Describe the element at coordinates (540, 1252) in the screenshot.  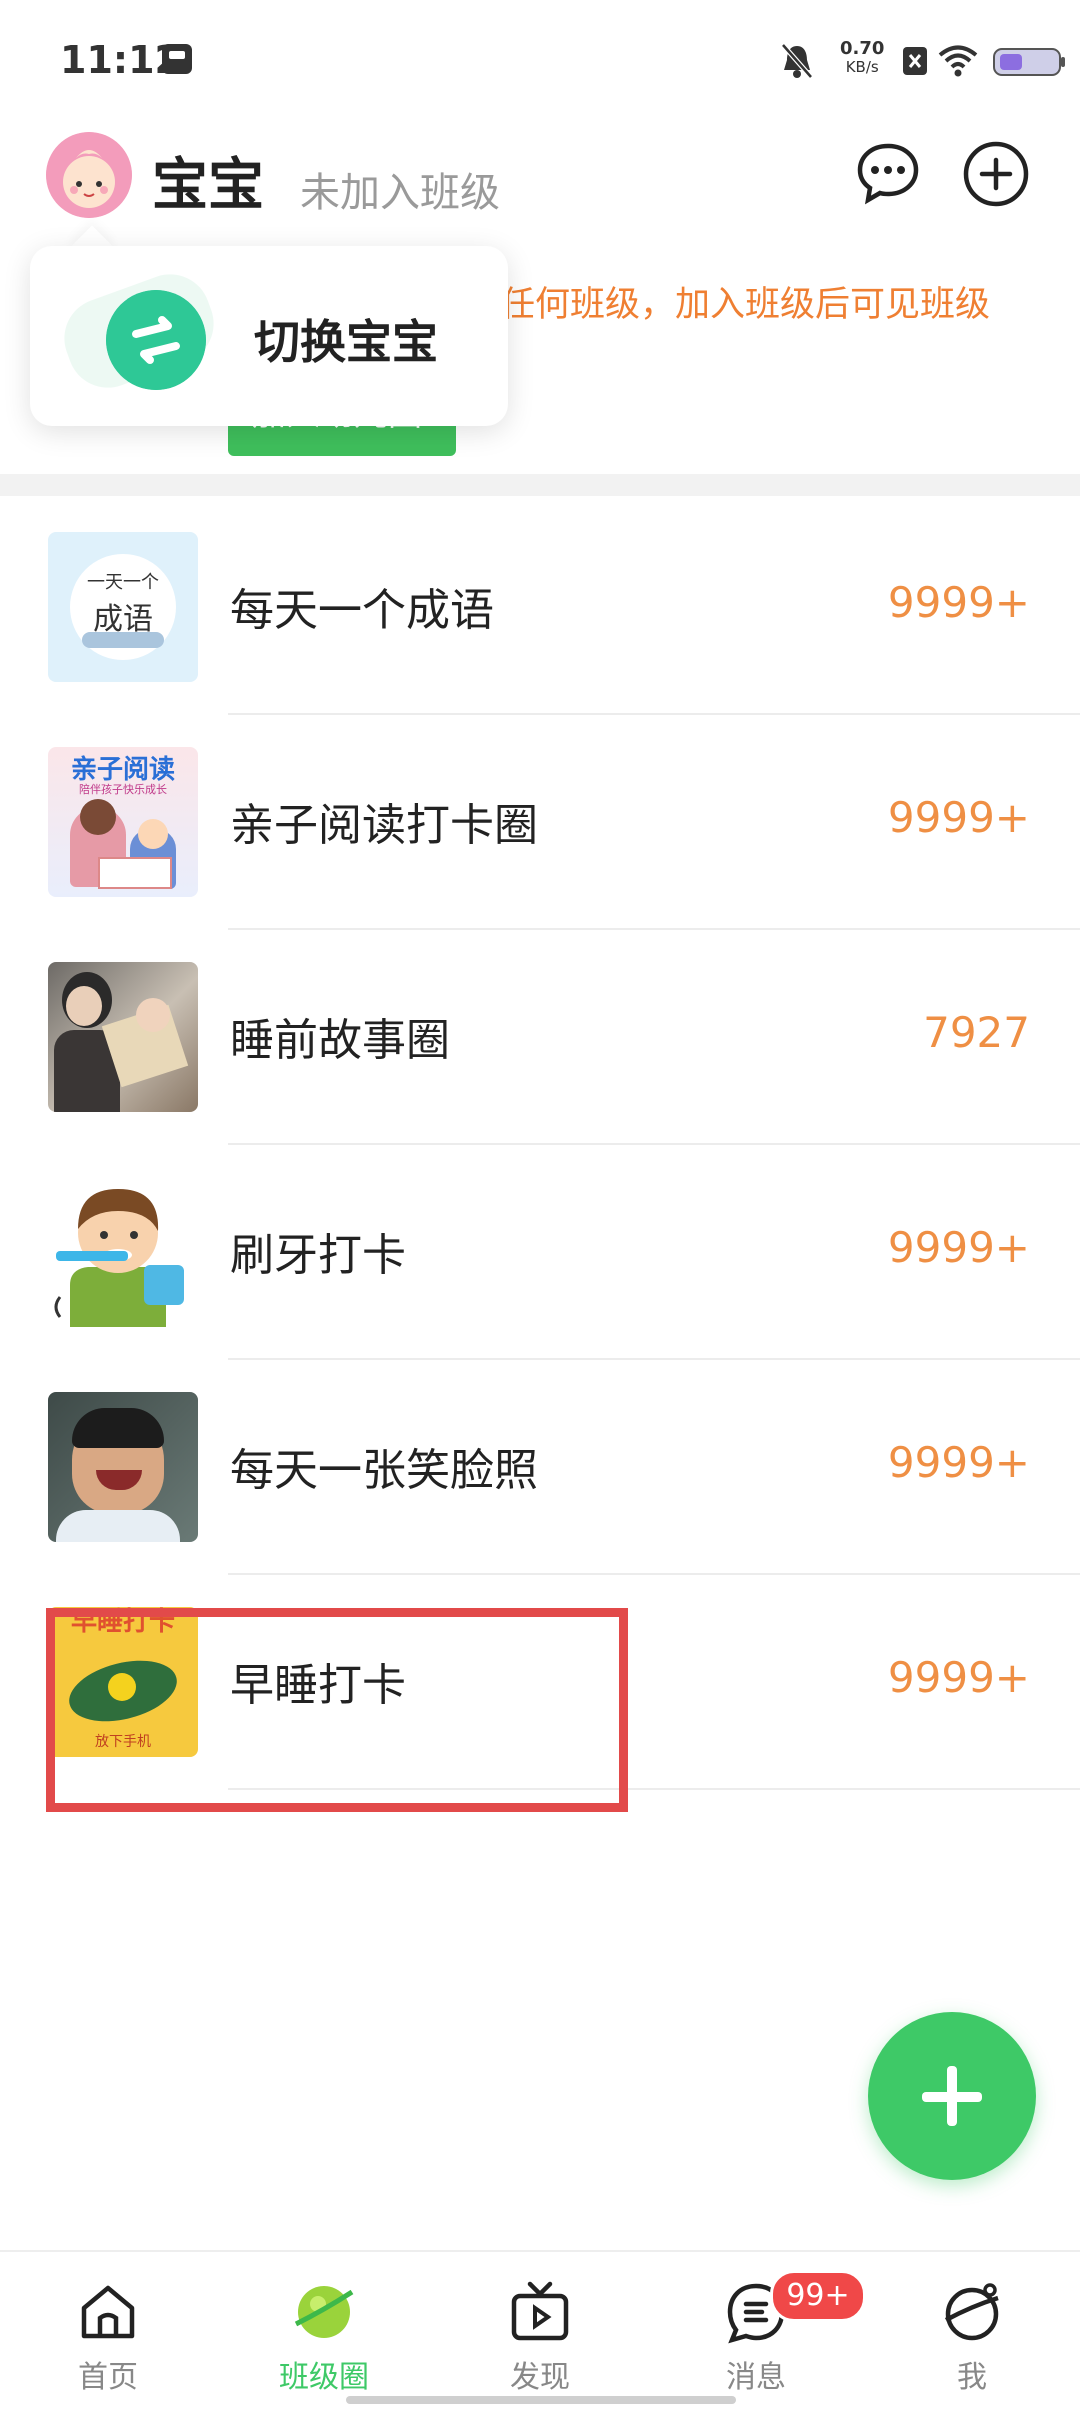
I see `list-item: 刷牙打卡 9999+` at that location.